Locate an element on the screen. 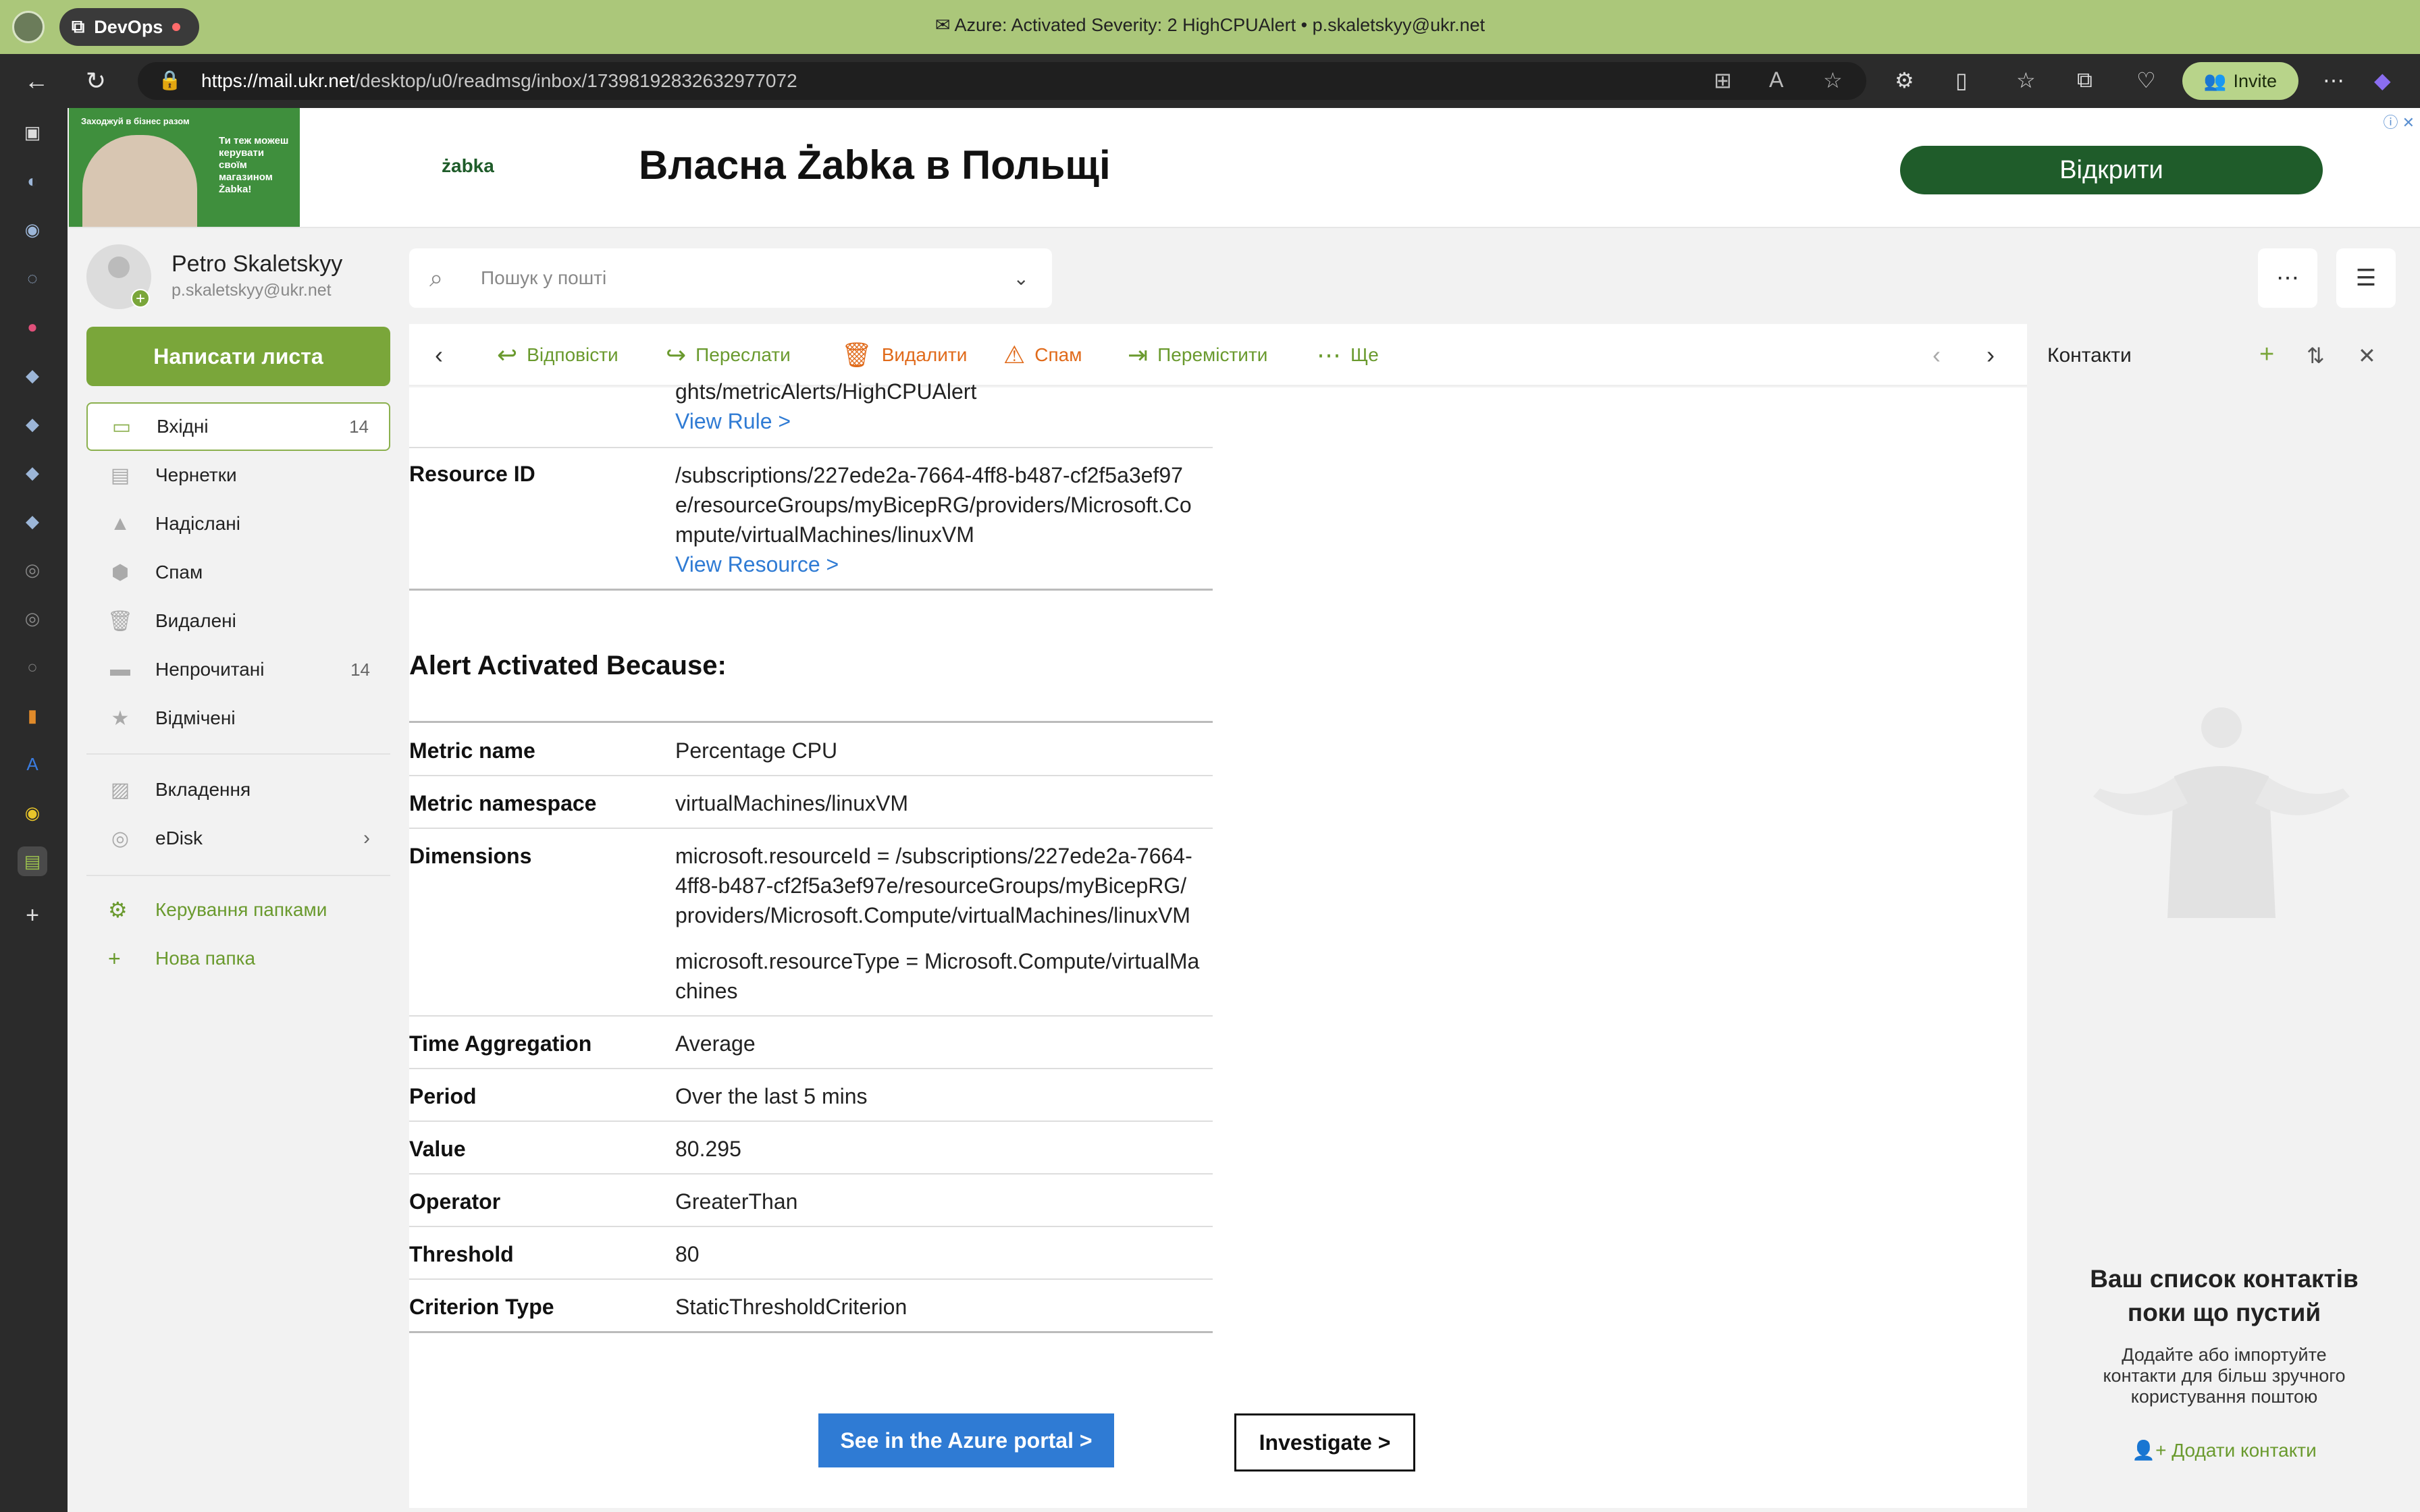  sort-icon: ⇅ is located at coordinates (2316, 356).